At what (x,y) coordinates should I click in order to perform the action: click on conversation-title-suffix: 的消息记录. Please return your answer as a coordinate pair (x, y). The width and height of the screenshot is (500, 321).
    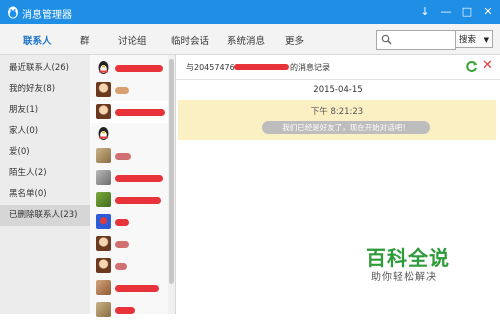
    Looking at the image, I should click on (310, 67).